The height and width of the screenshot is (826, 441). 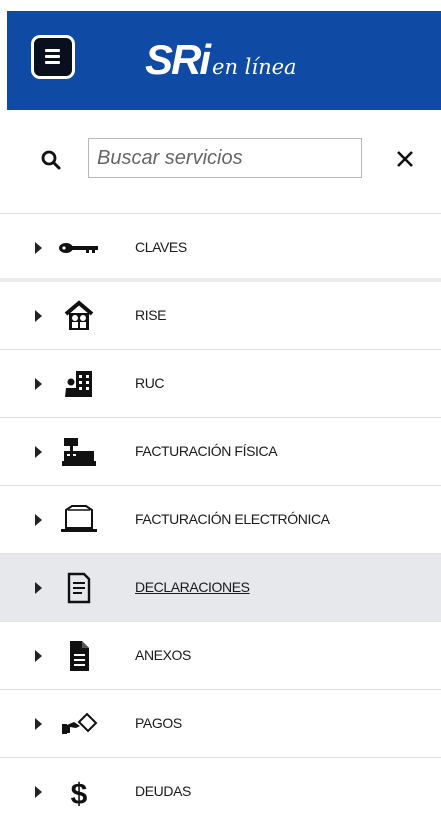 I want to click on menu-item-label: PAGOS, so click(x=158, y=723).